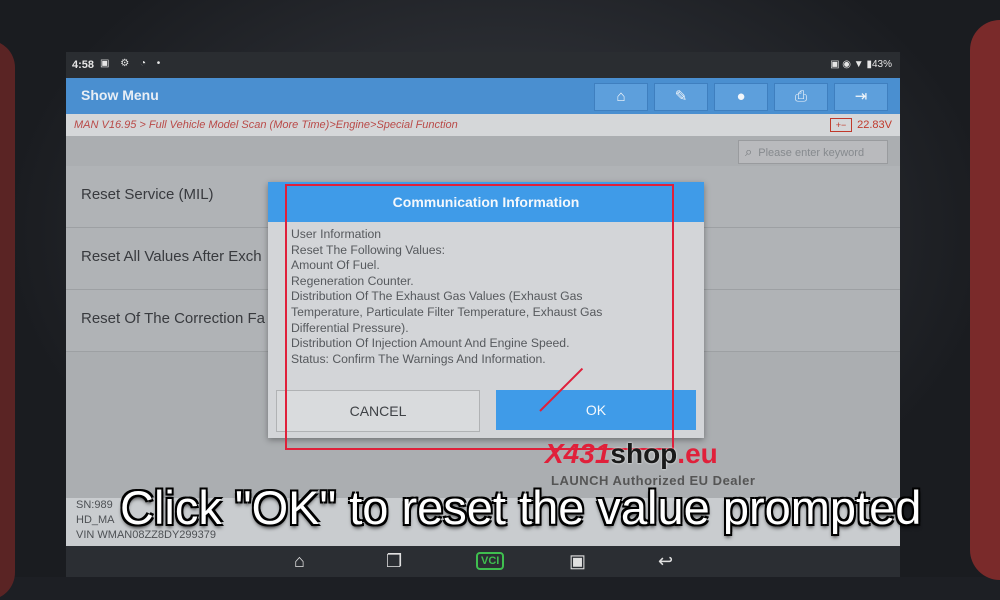  I want to click on nav-screenshot-icon: ▣, so click(577, 561).